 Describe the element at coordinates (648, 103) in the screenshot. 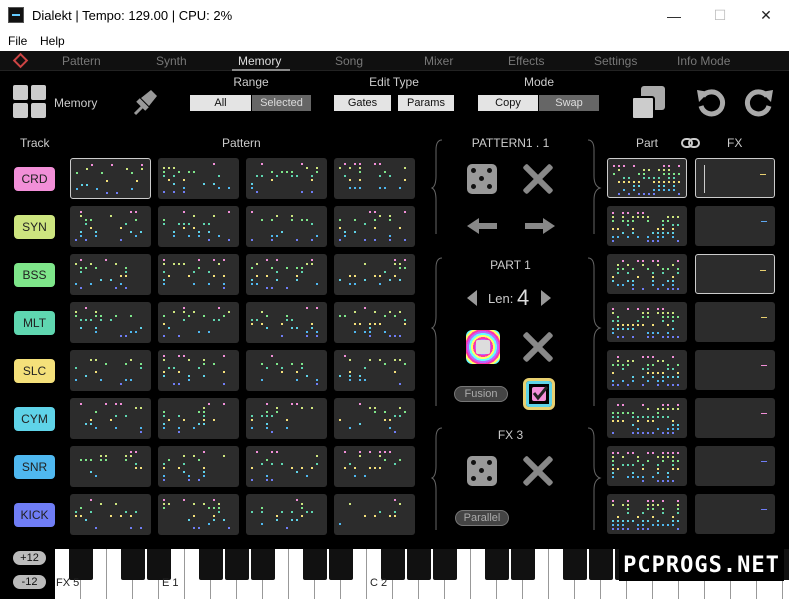

I see `duplicate-icon` at that location.